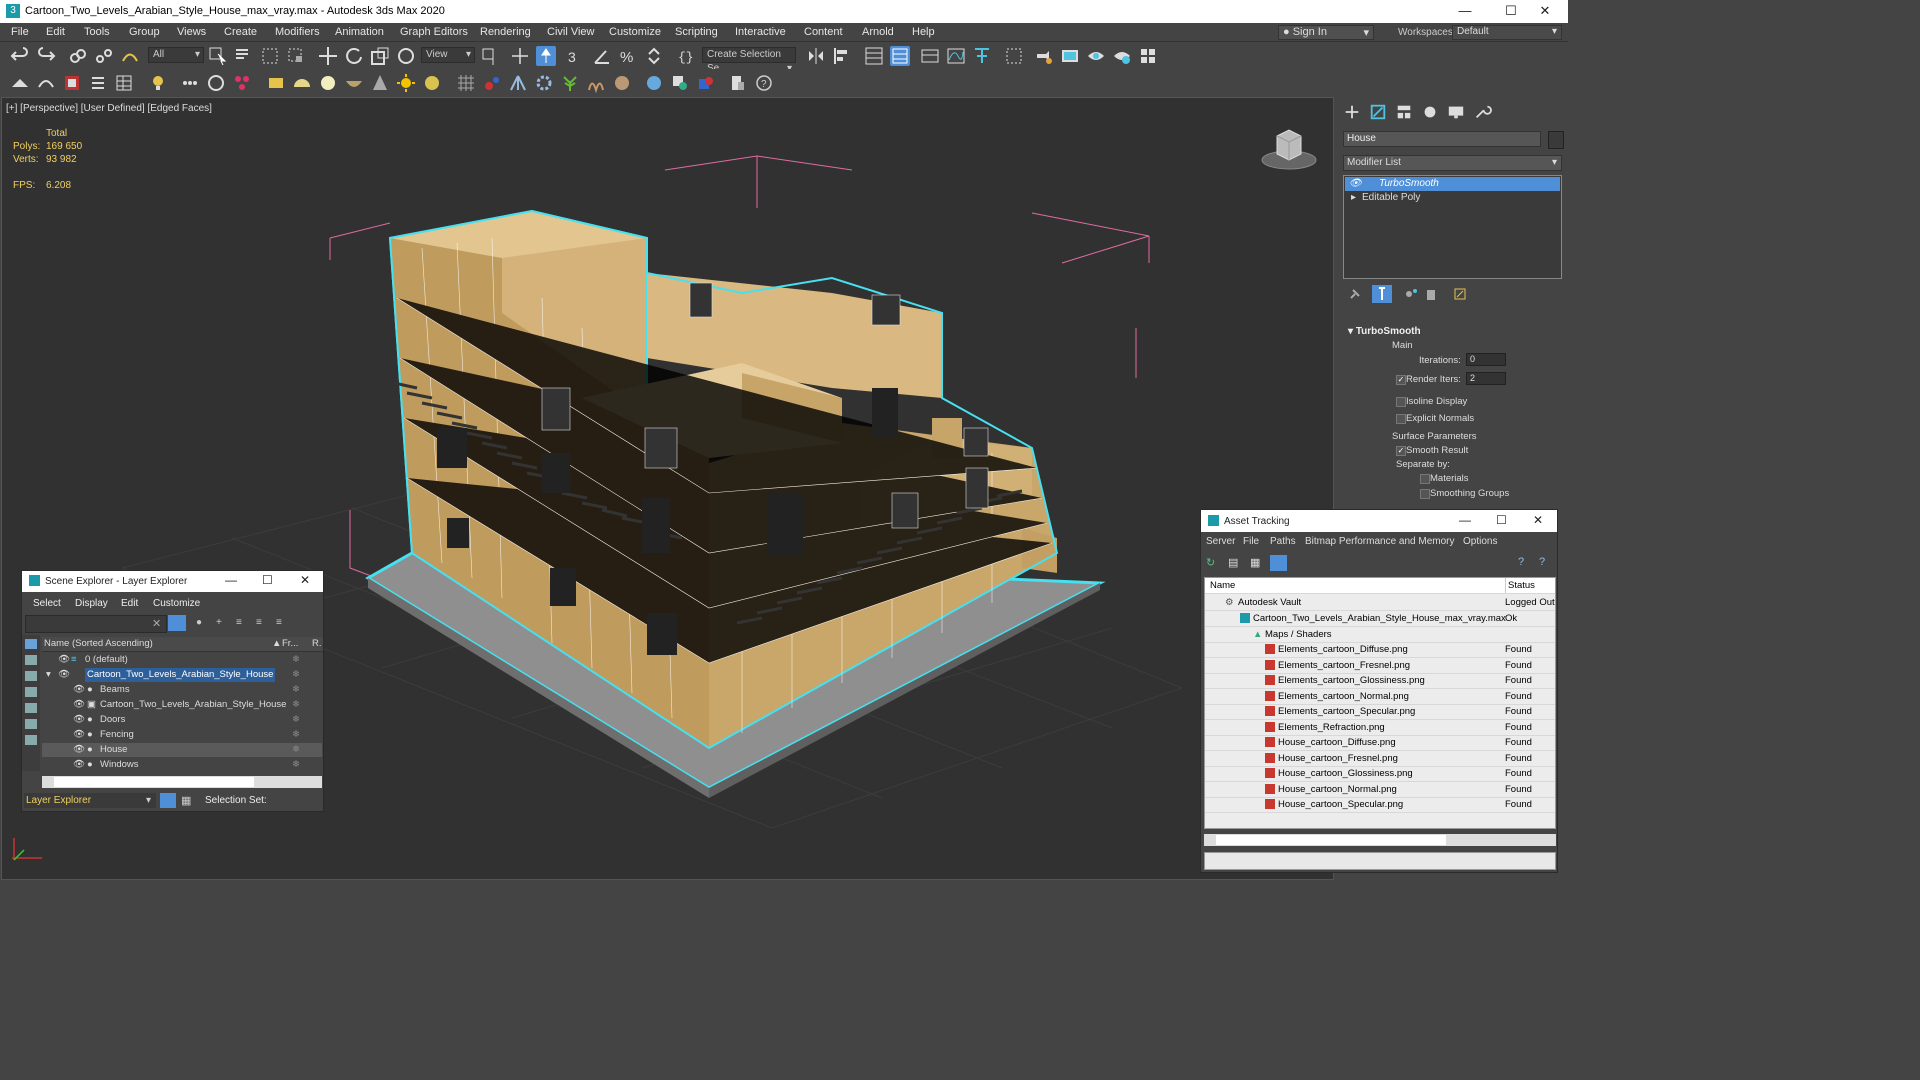 This screenshot has width=1920, height=1080. What do you see at coordinates (182, 660) in the screenshot?
I see `layer-row-default: 👁 ≡ 0 (default) ❄` at bounding box center [182, 660].